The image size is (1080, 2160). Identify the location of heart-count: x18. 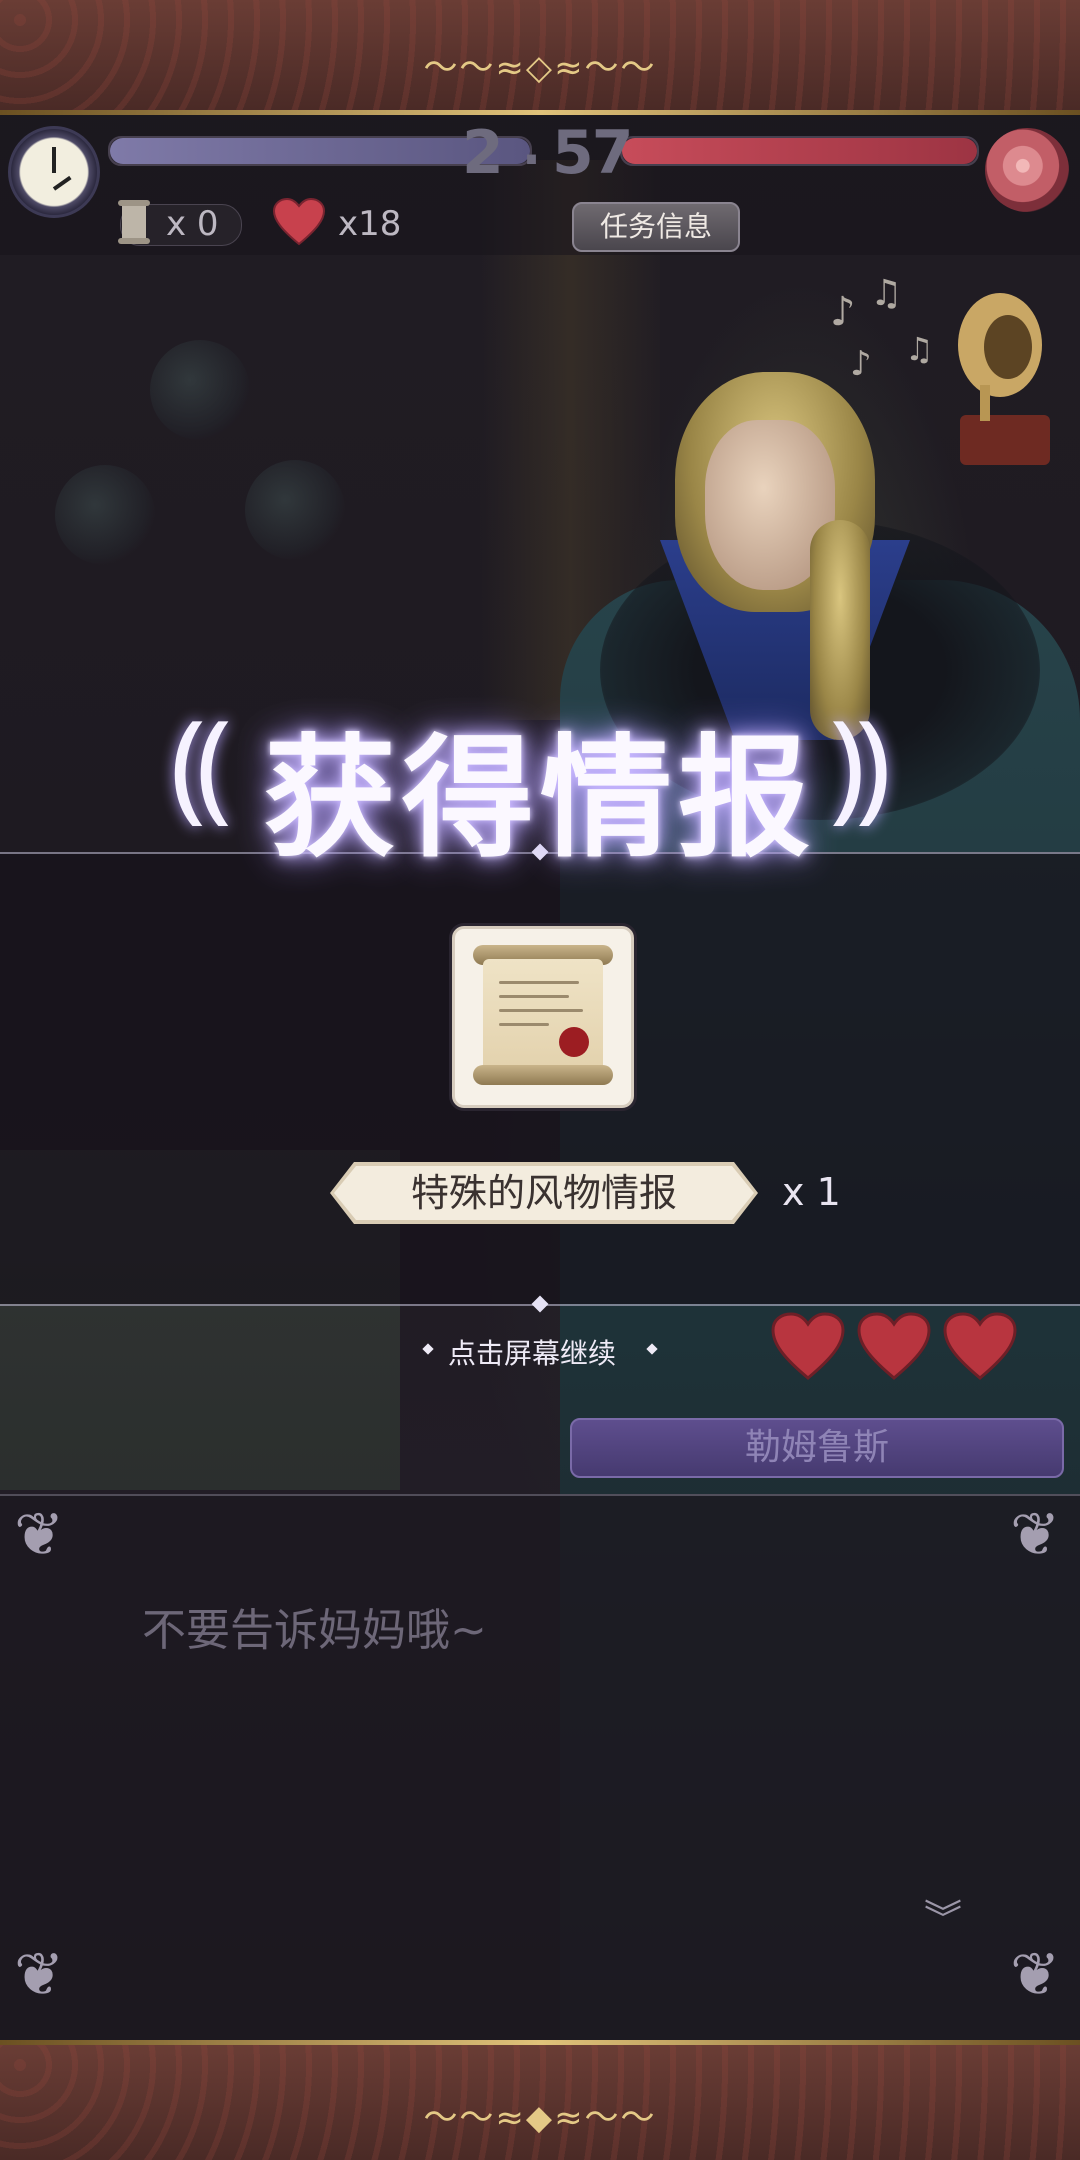
(370, 224).